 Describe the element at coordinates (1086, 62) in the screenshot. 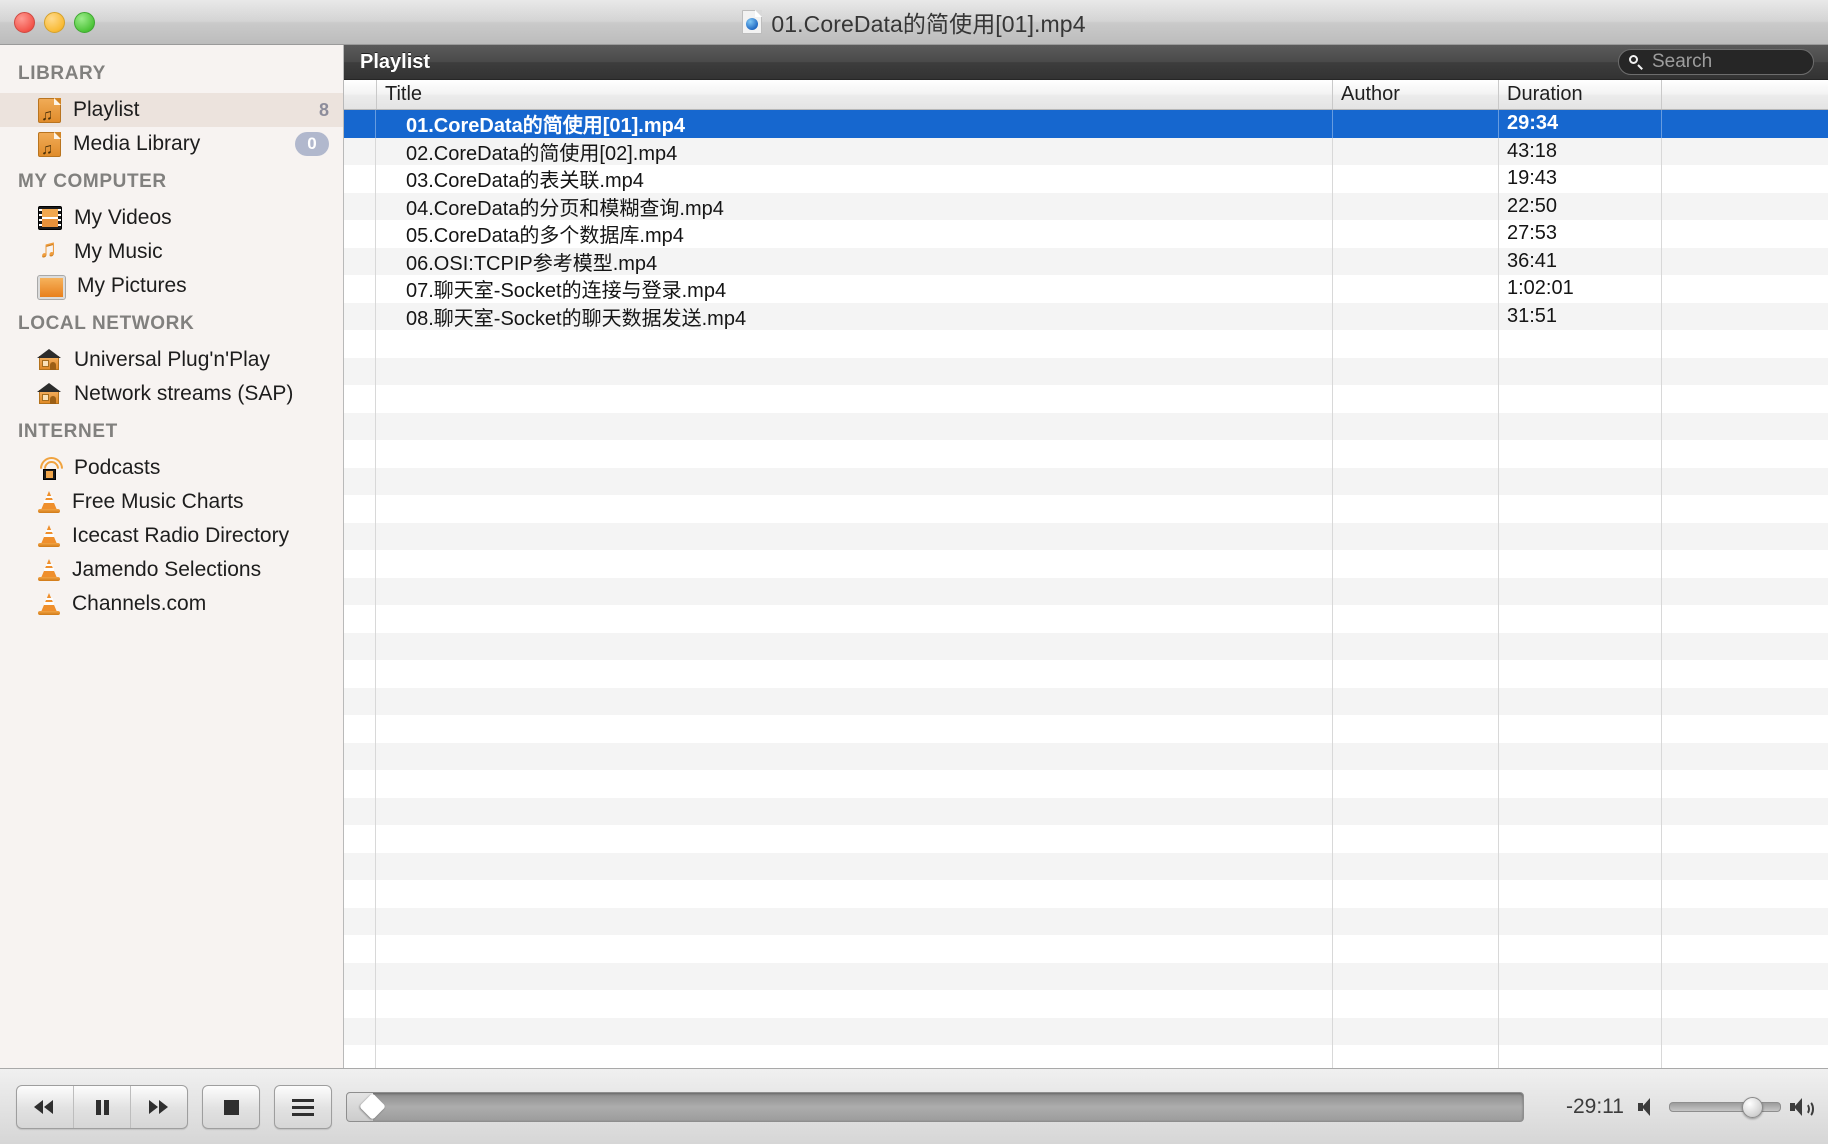

I see `playlist-header-bar: Playlist Search` at that location.